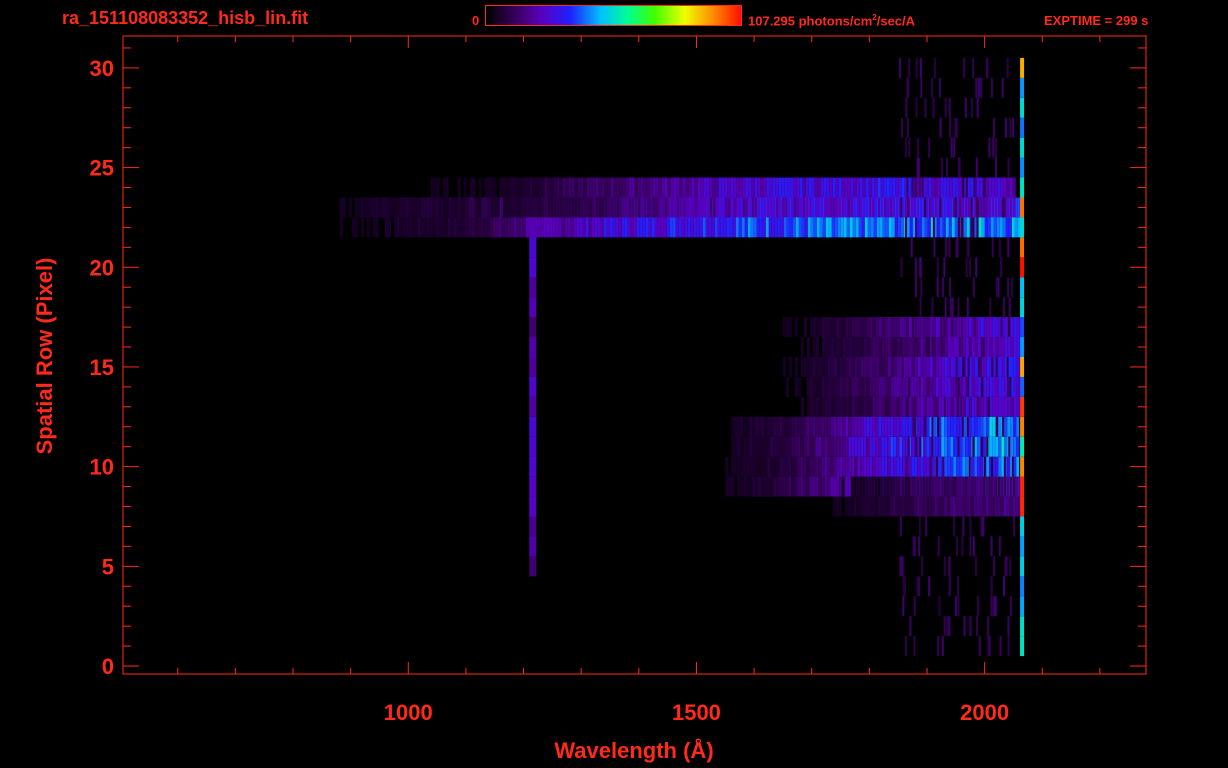 The height and width of the screenshot is (768, 1228). Describe the element at coordinates (984, 712) in the screenshot. I see `x-tick-label: 2000` at that location.